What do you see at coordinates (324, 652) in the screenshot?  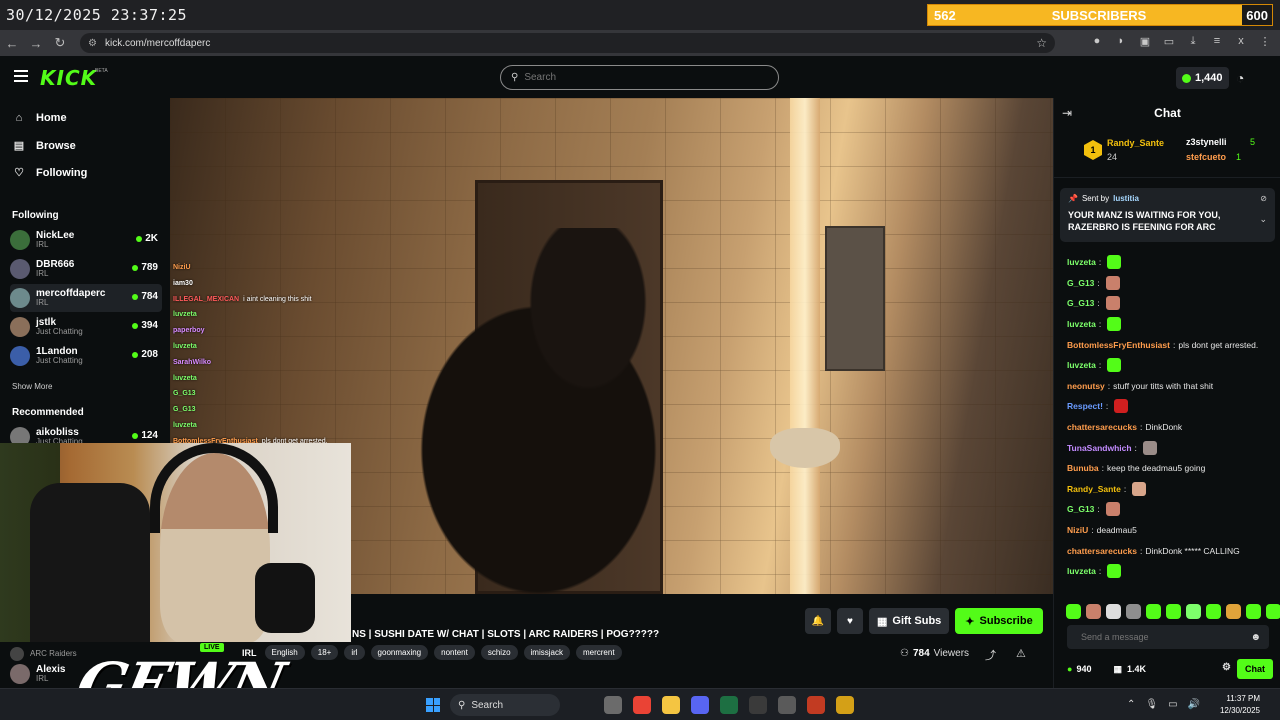 I see `tag-chip: 18+` at bounding box center [324, 652].